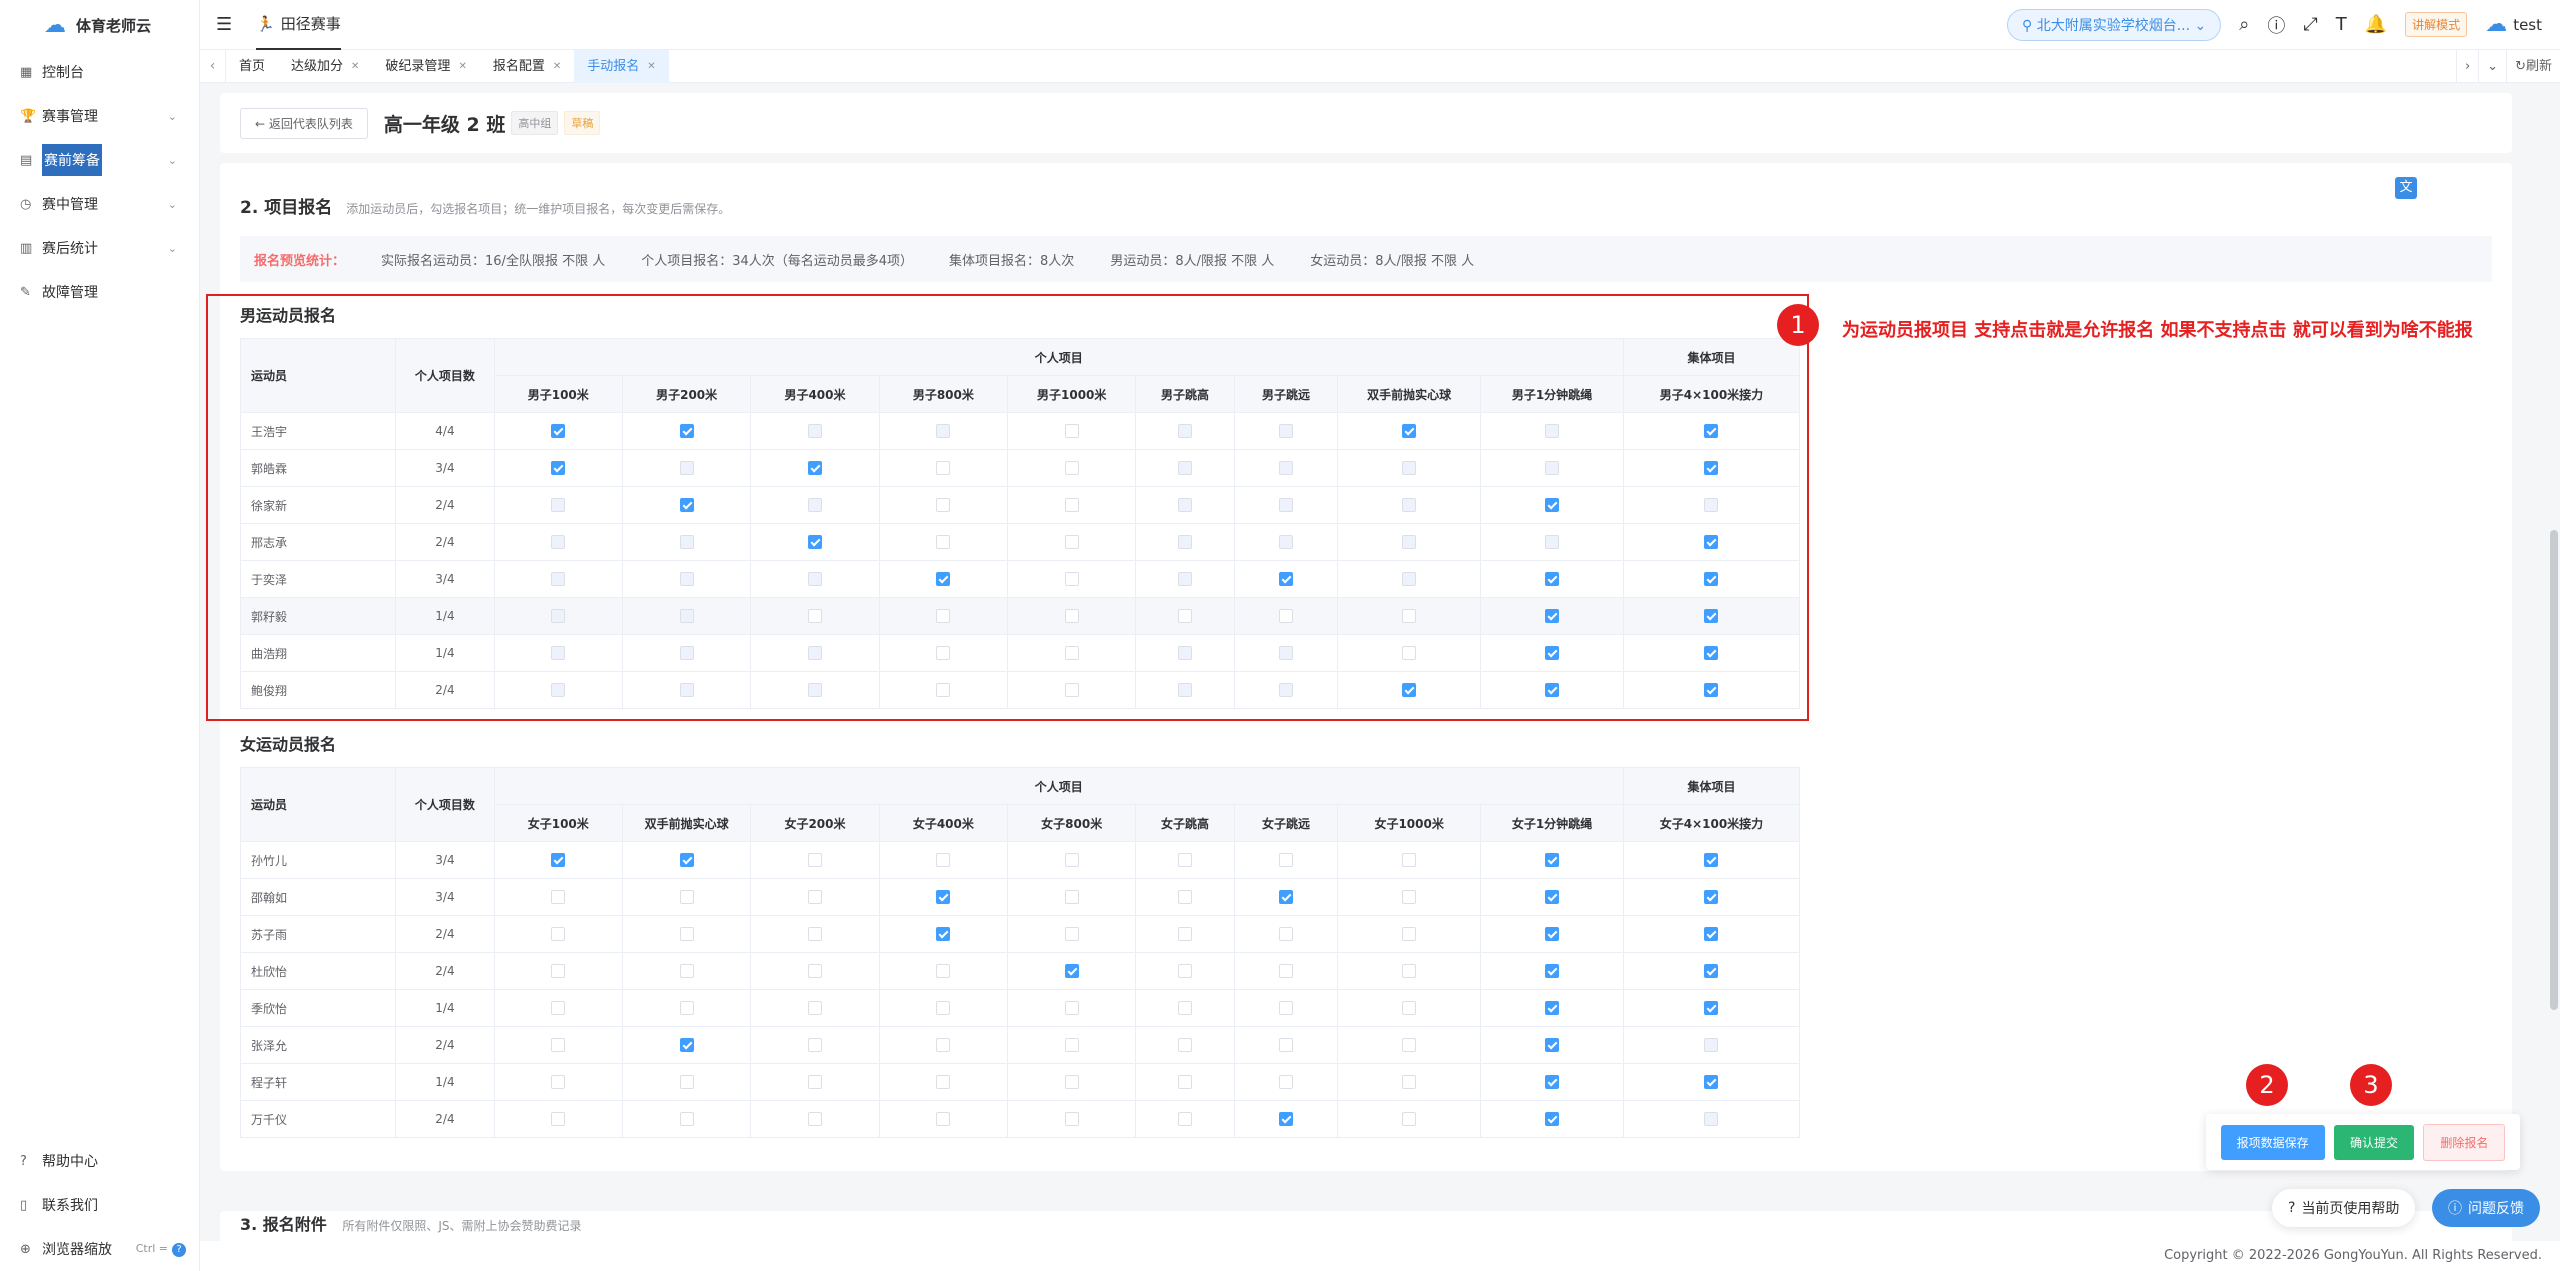 This screenshot has height=1271, width=2560. Describe the element at coordinates (99, 204) in the screenshot. I see `sidebar-item: ◷ 赛中管理 ⌄` at that location.